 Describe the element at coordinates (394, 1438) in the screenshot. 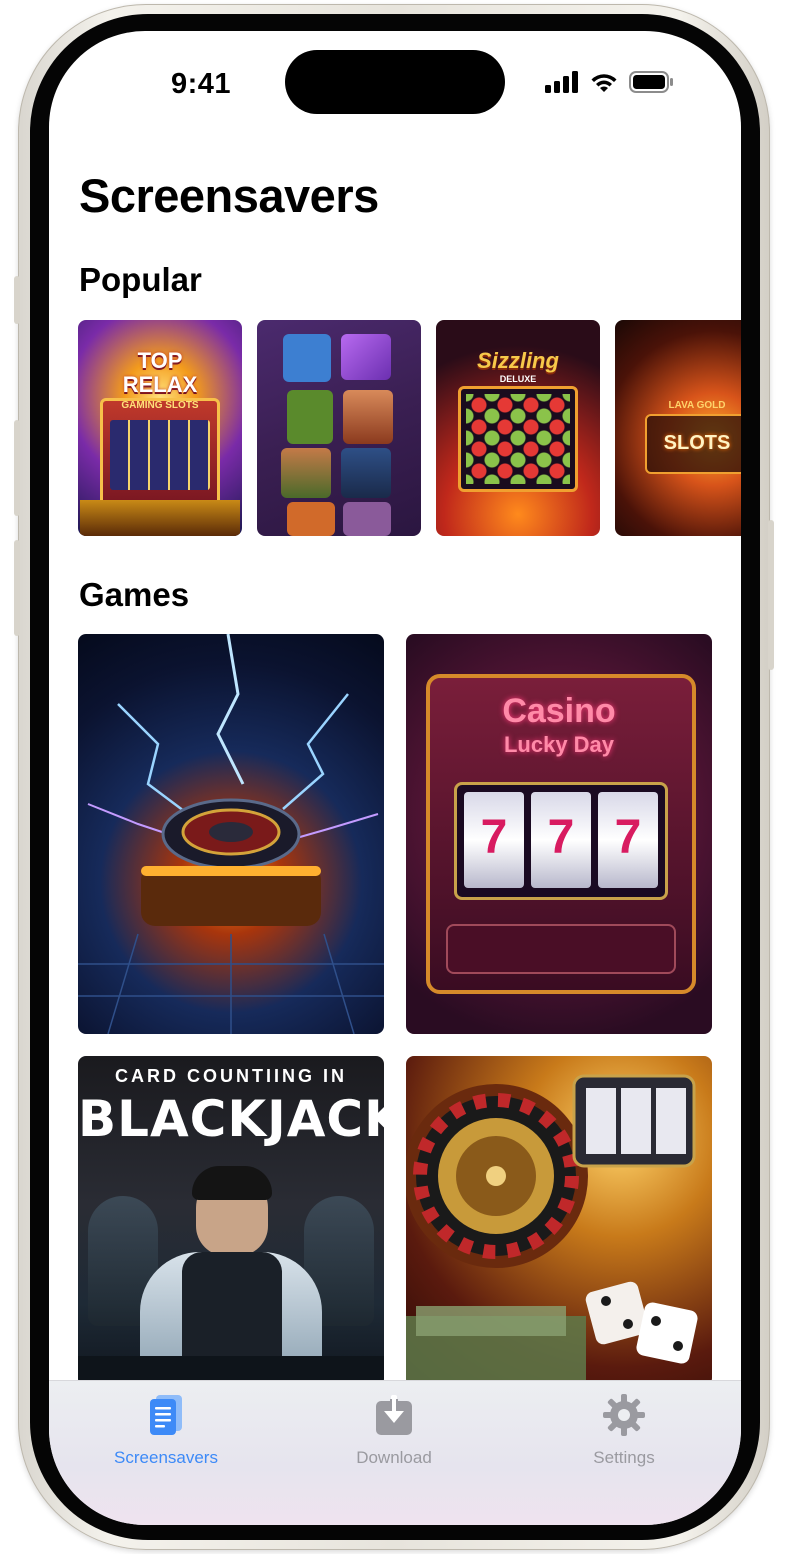

I see `tab-download: Download` at that location.